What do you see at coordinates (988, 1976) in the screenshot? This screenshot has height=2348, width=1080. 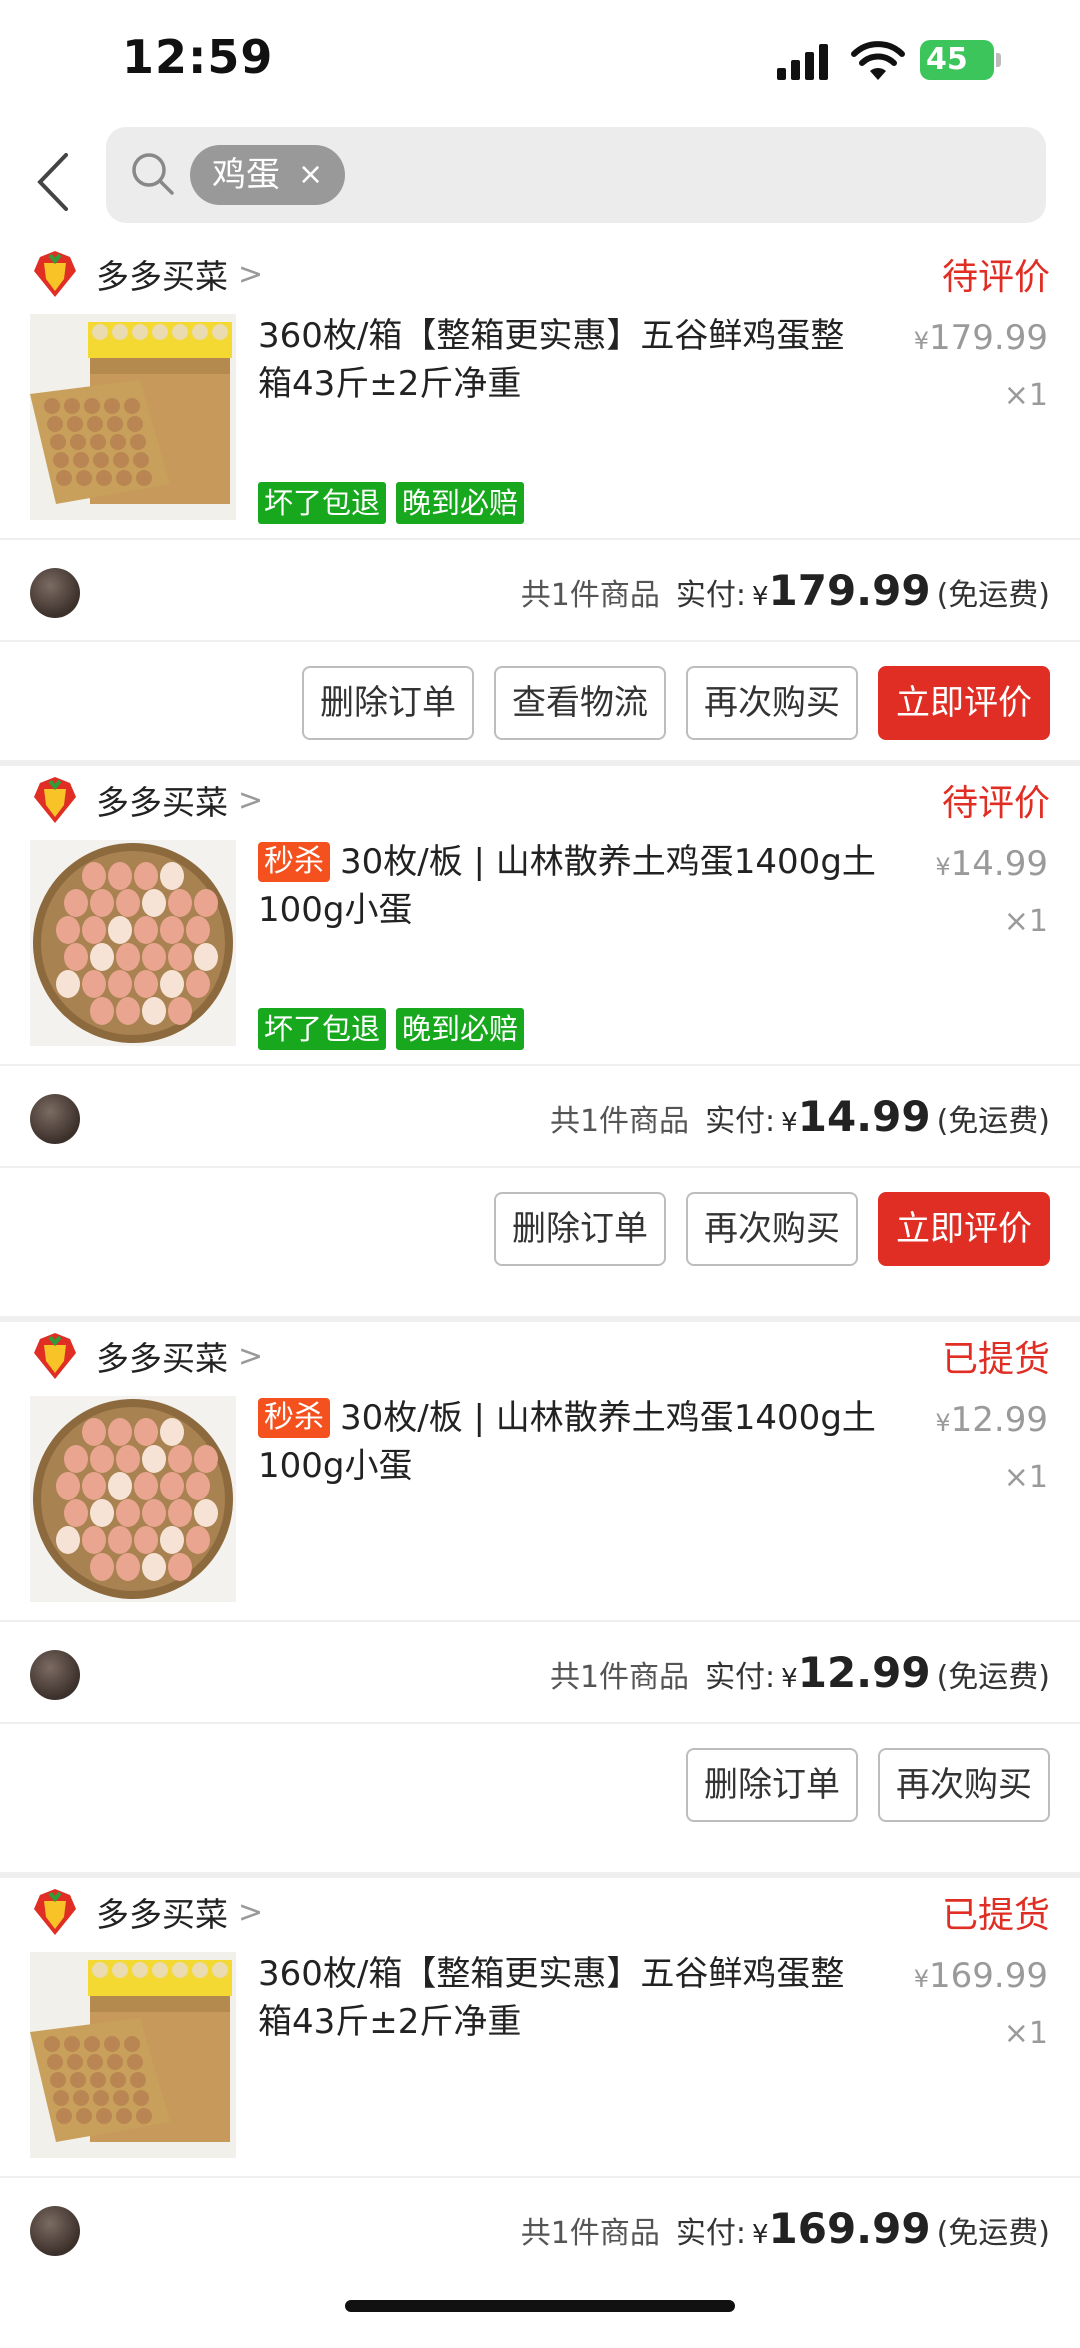 I see `unit-price-value: 169.99` at bounding box center [988, 1976].